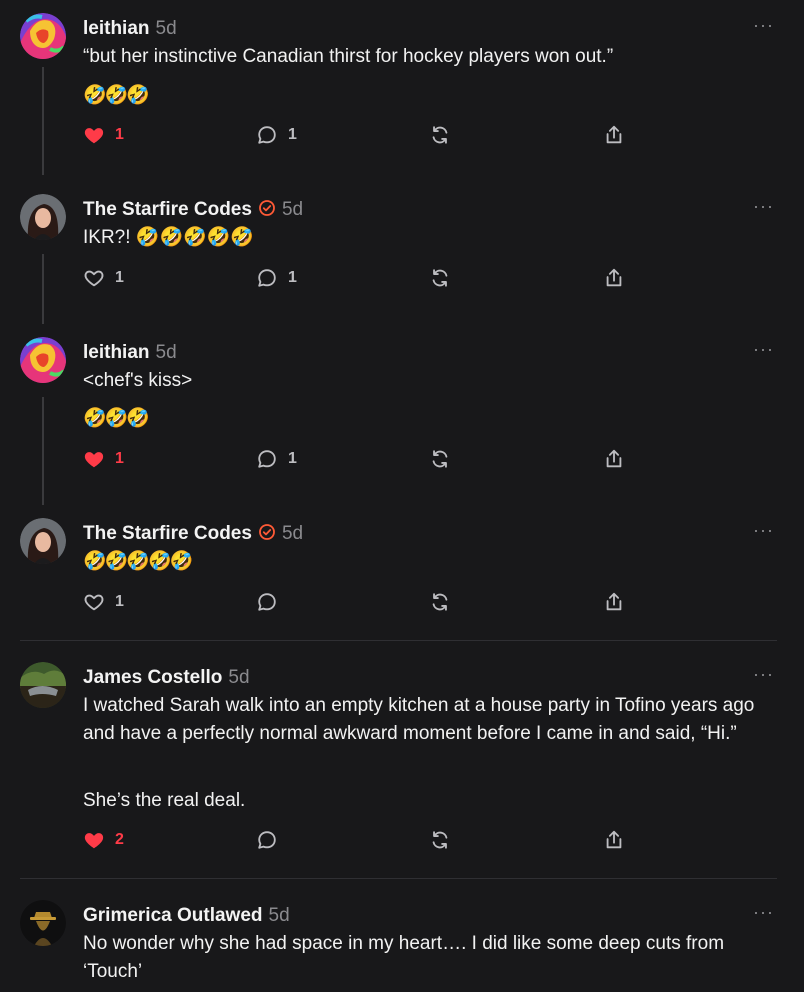  I want to click on grimerica-avatar-image, so click(43, 923).